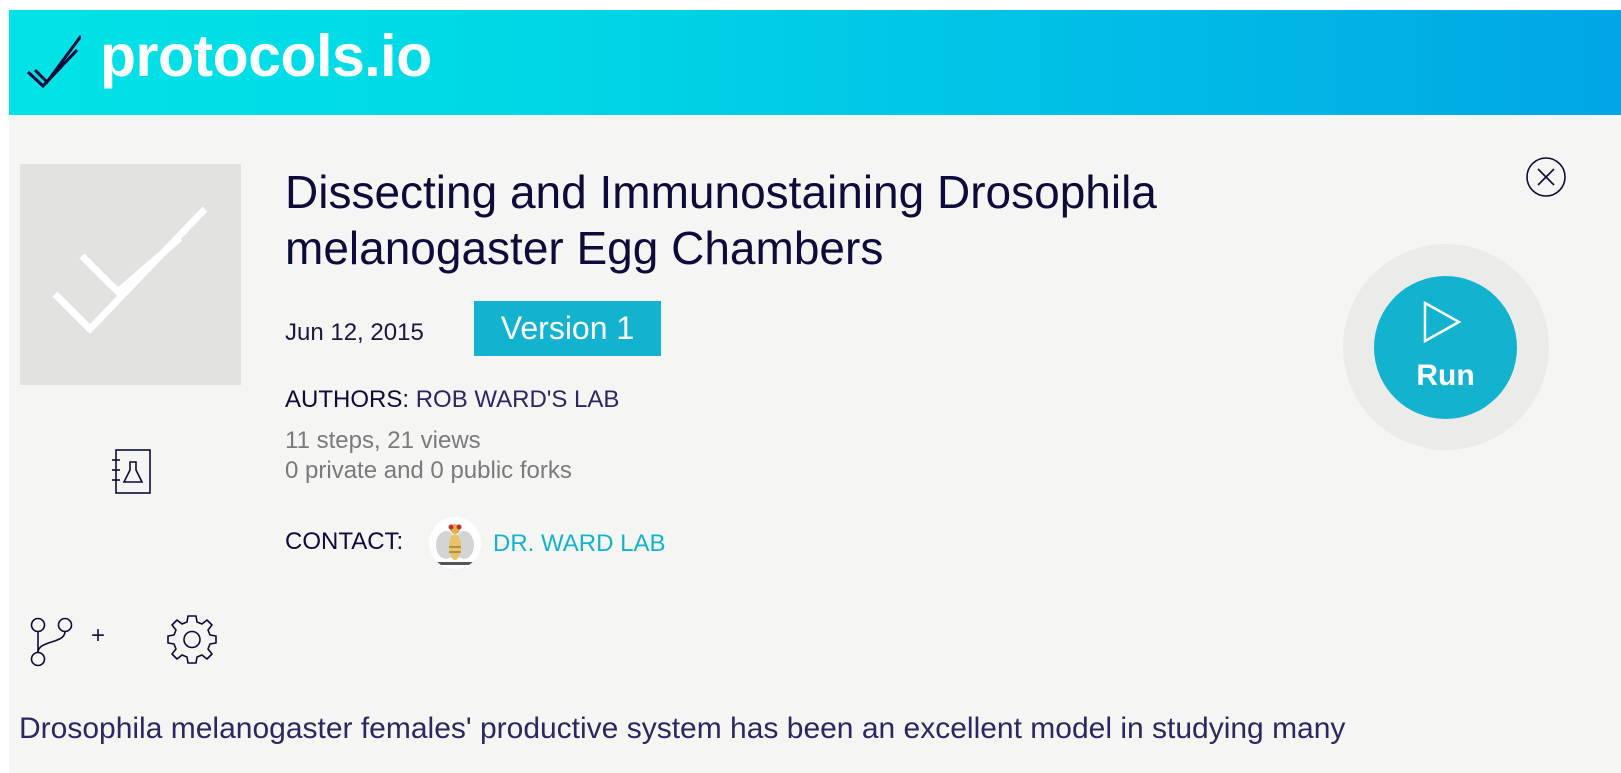 This screenshot has height=773, width=1621. What do you see at coordinates (815, 62) in the screenshot?
I see `header-bar: protocols.io` at bounding box center [815, 62].